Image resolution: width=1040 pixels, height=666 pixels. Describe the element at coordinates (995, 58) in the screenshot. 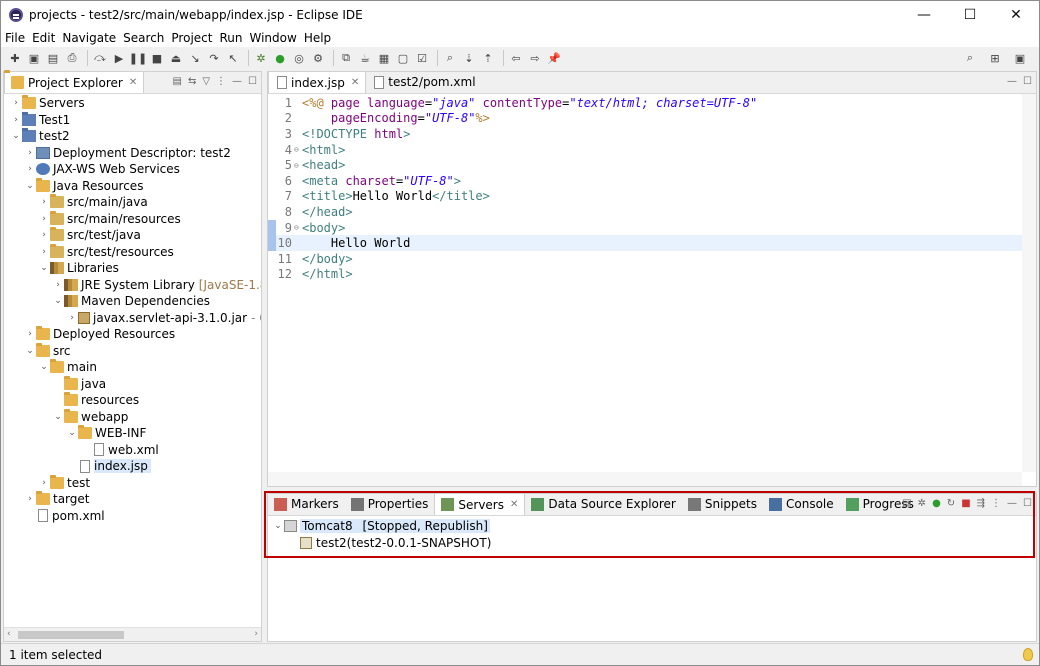

I see `open-perspective-icon: ⊞` at that location.